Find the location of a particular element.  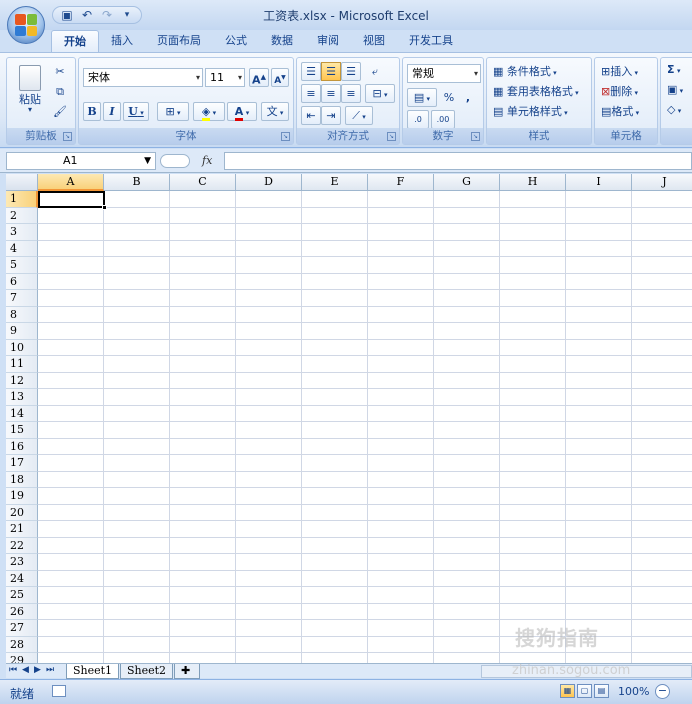

row-header-10: 10 is located at coordinates (22, 347).